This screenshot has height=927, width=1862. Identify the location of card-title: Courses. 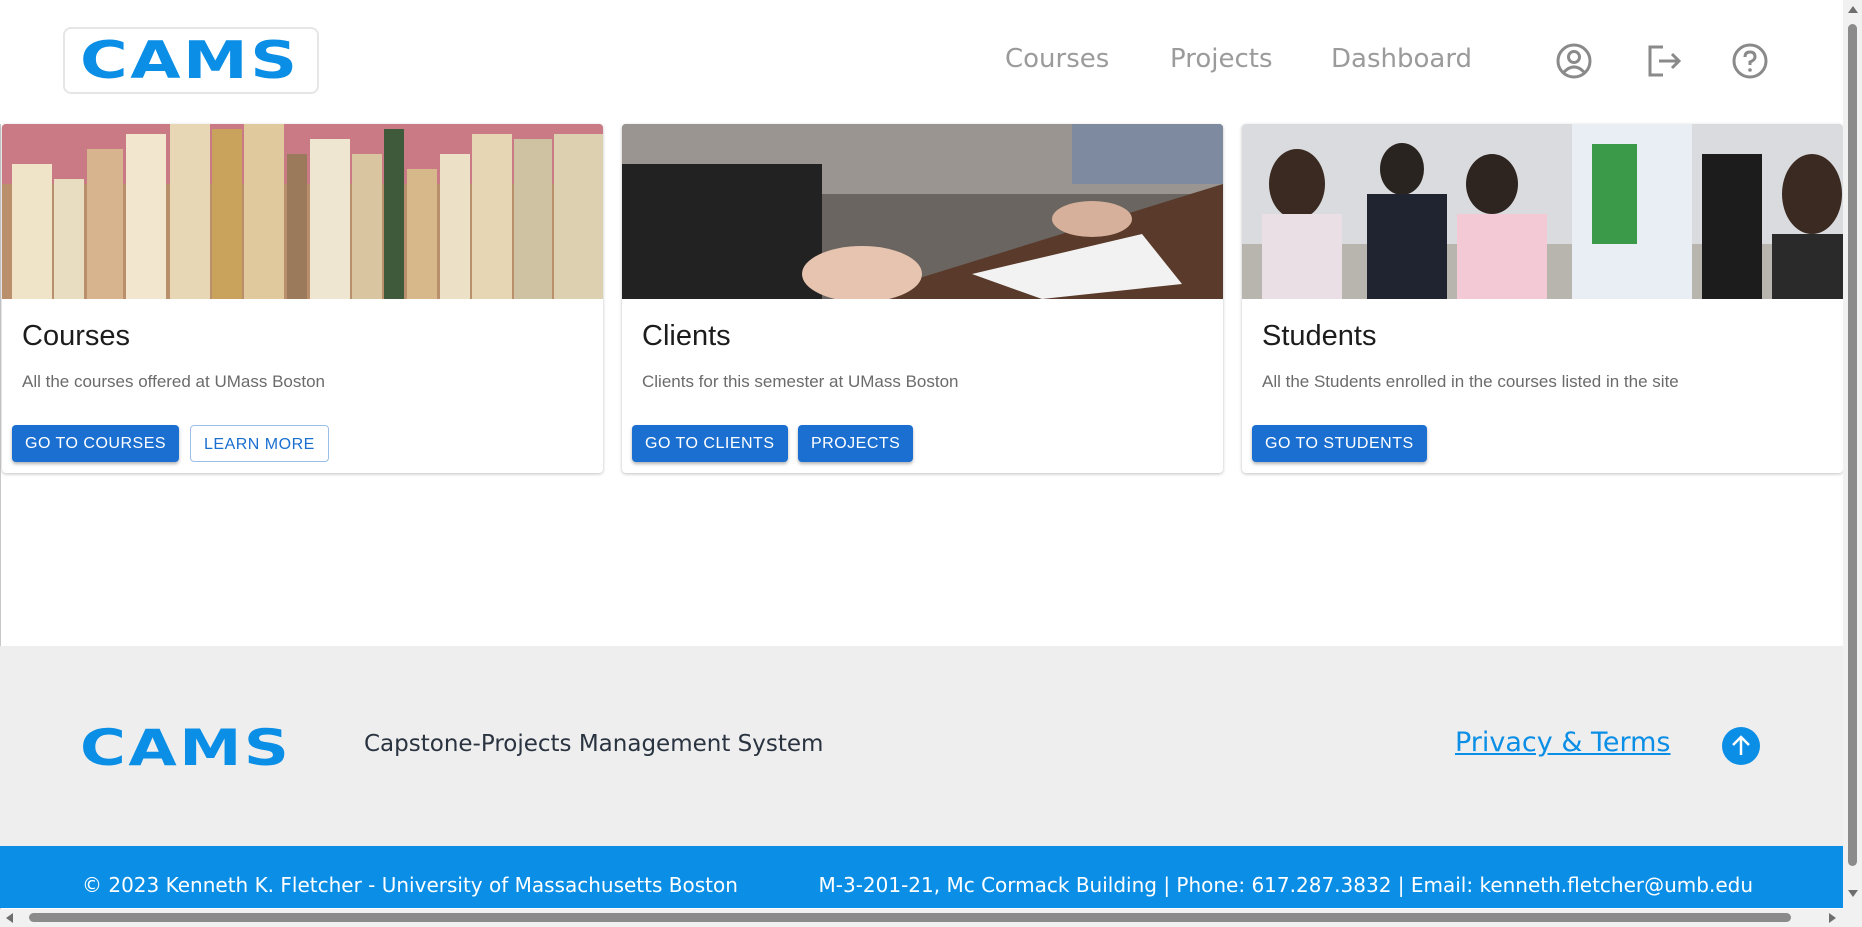
(76, 336).